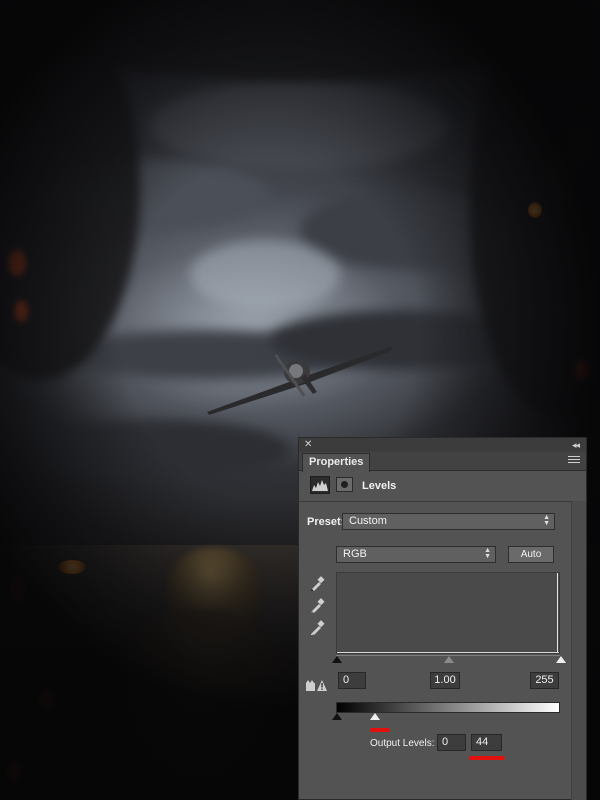 The width and height of the screenshot is (600, 800). Describe the element at coordinates (451, 742) in the screenshot. I see `output-black-field: 0` at that location.